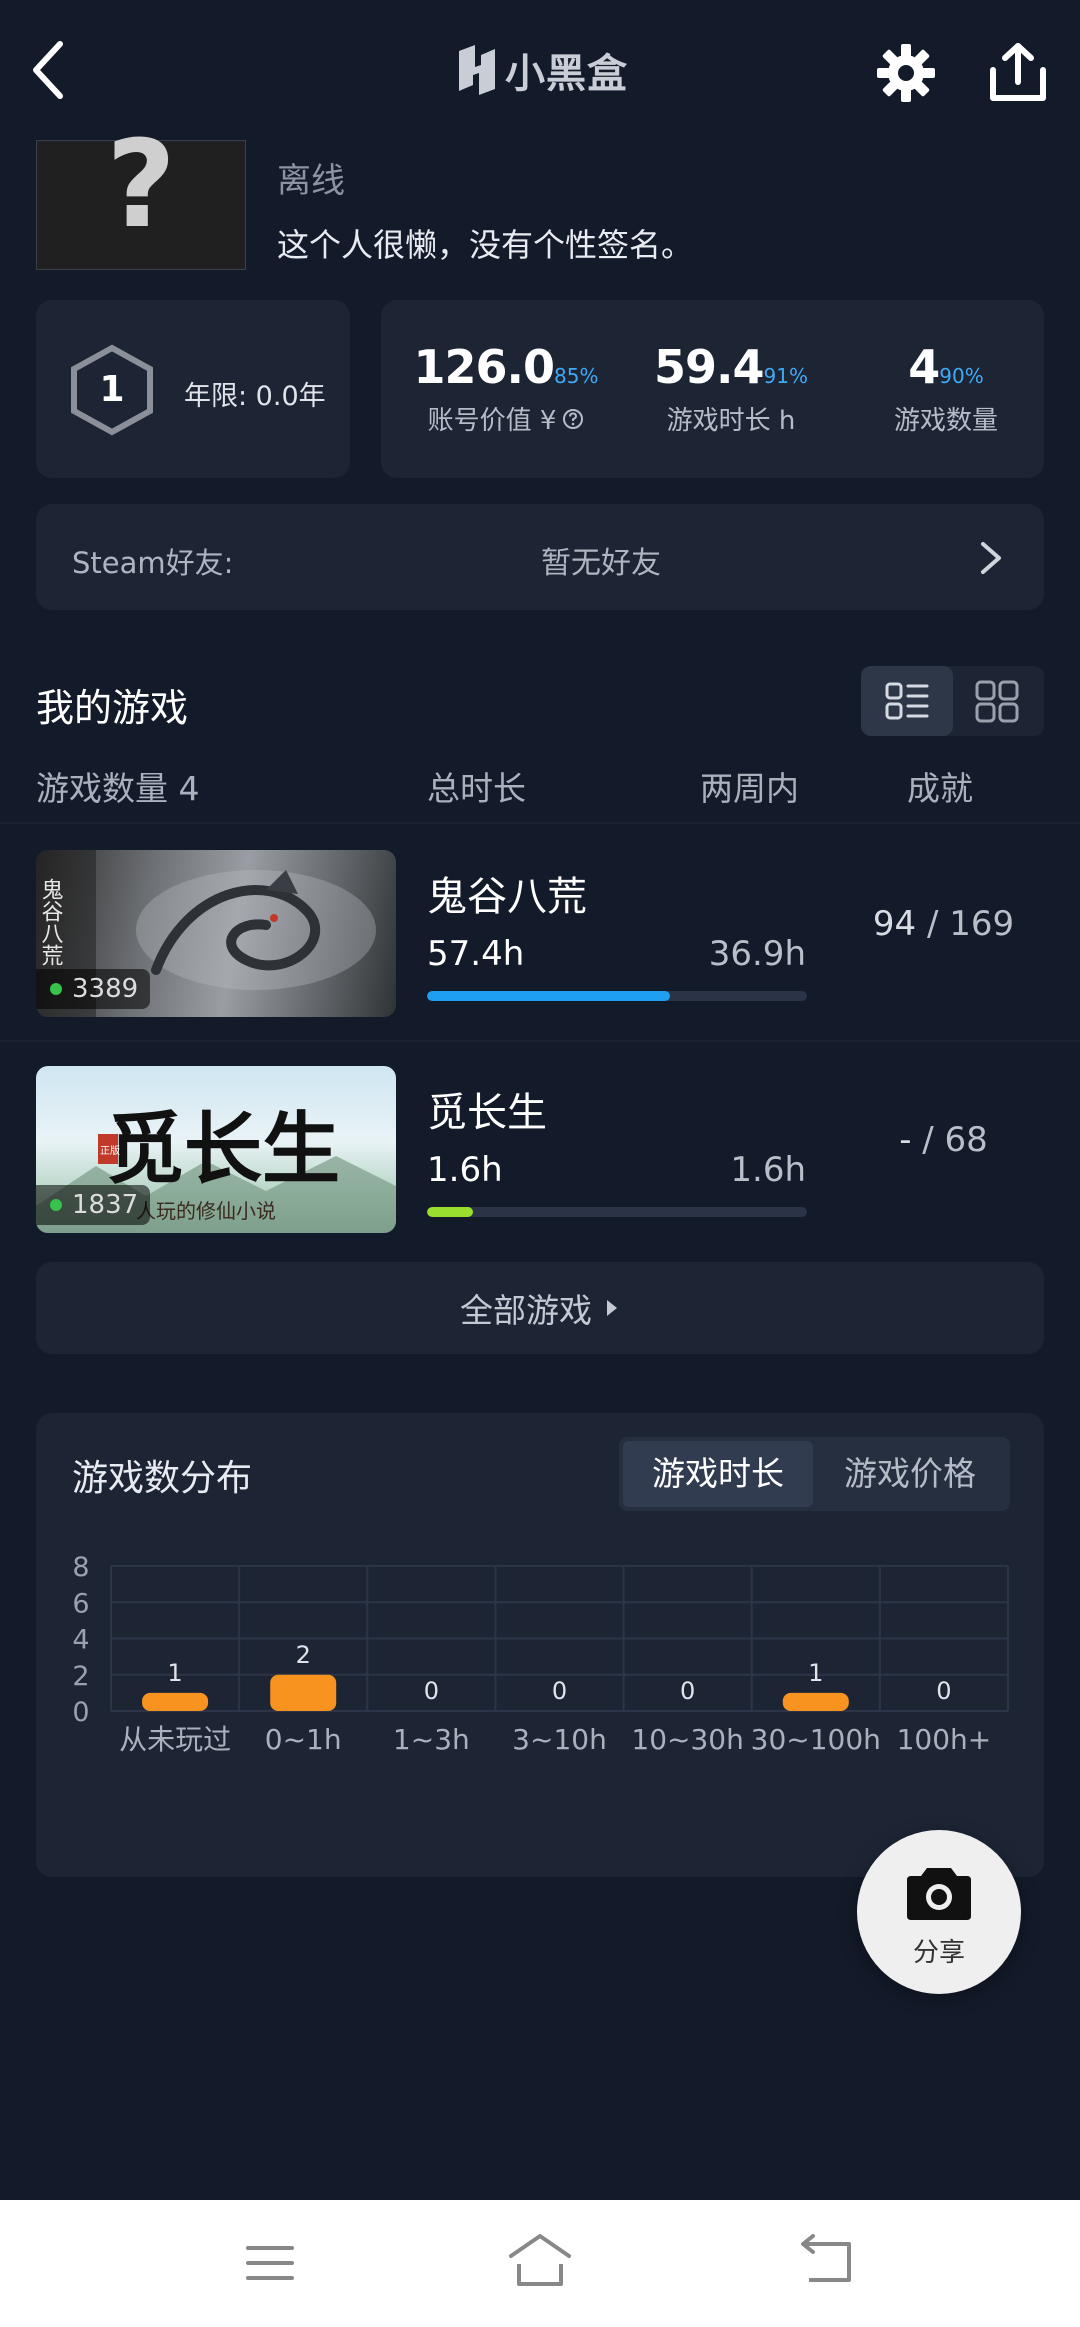  I want to click on bar-value-label: 2, so click(303, 1655).